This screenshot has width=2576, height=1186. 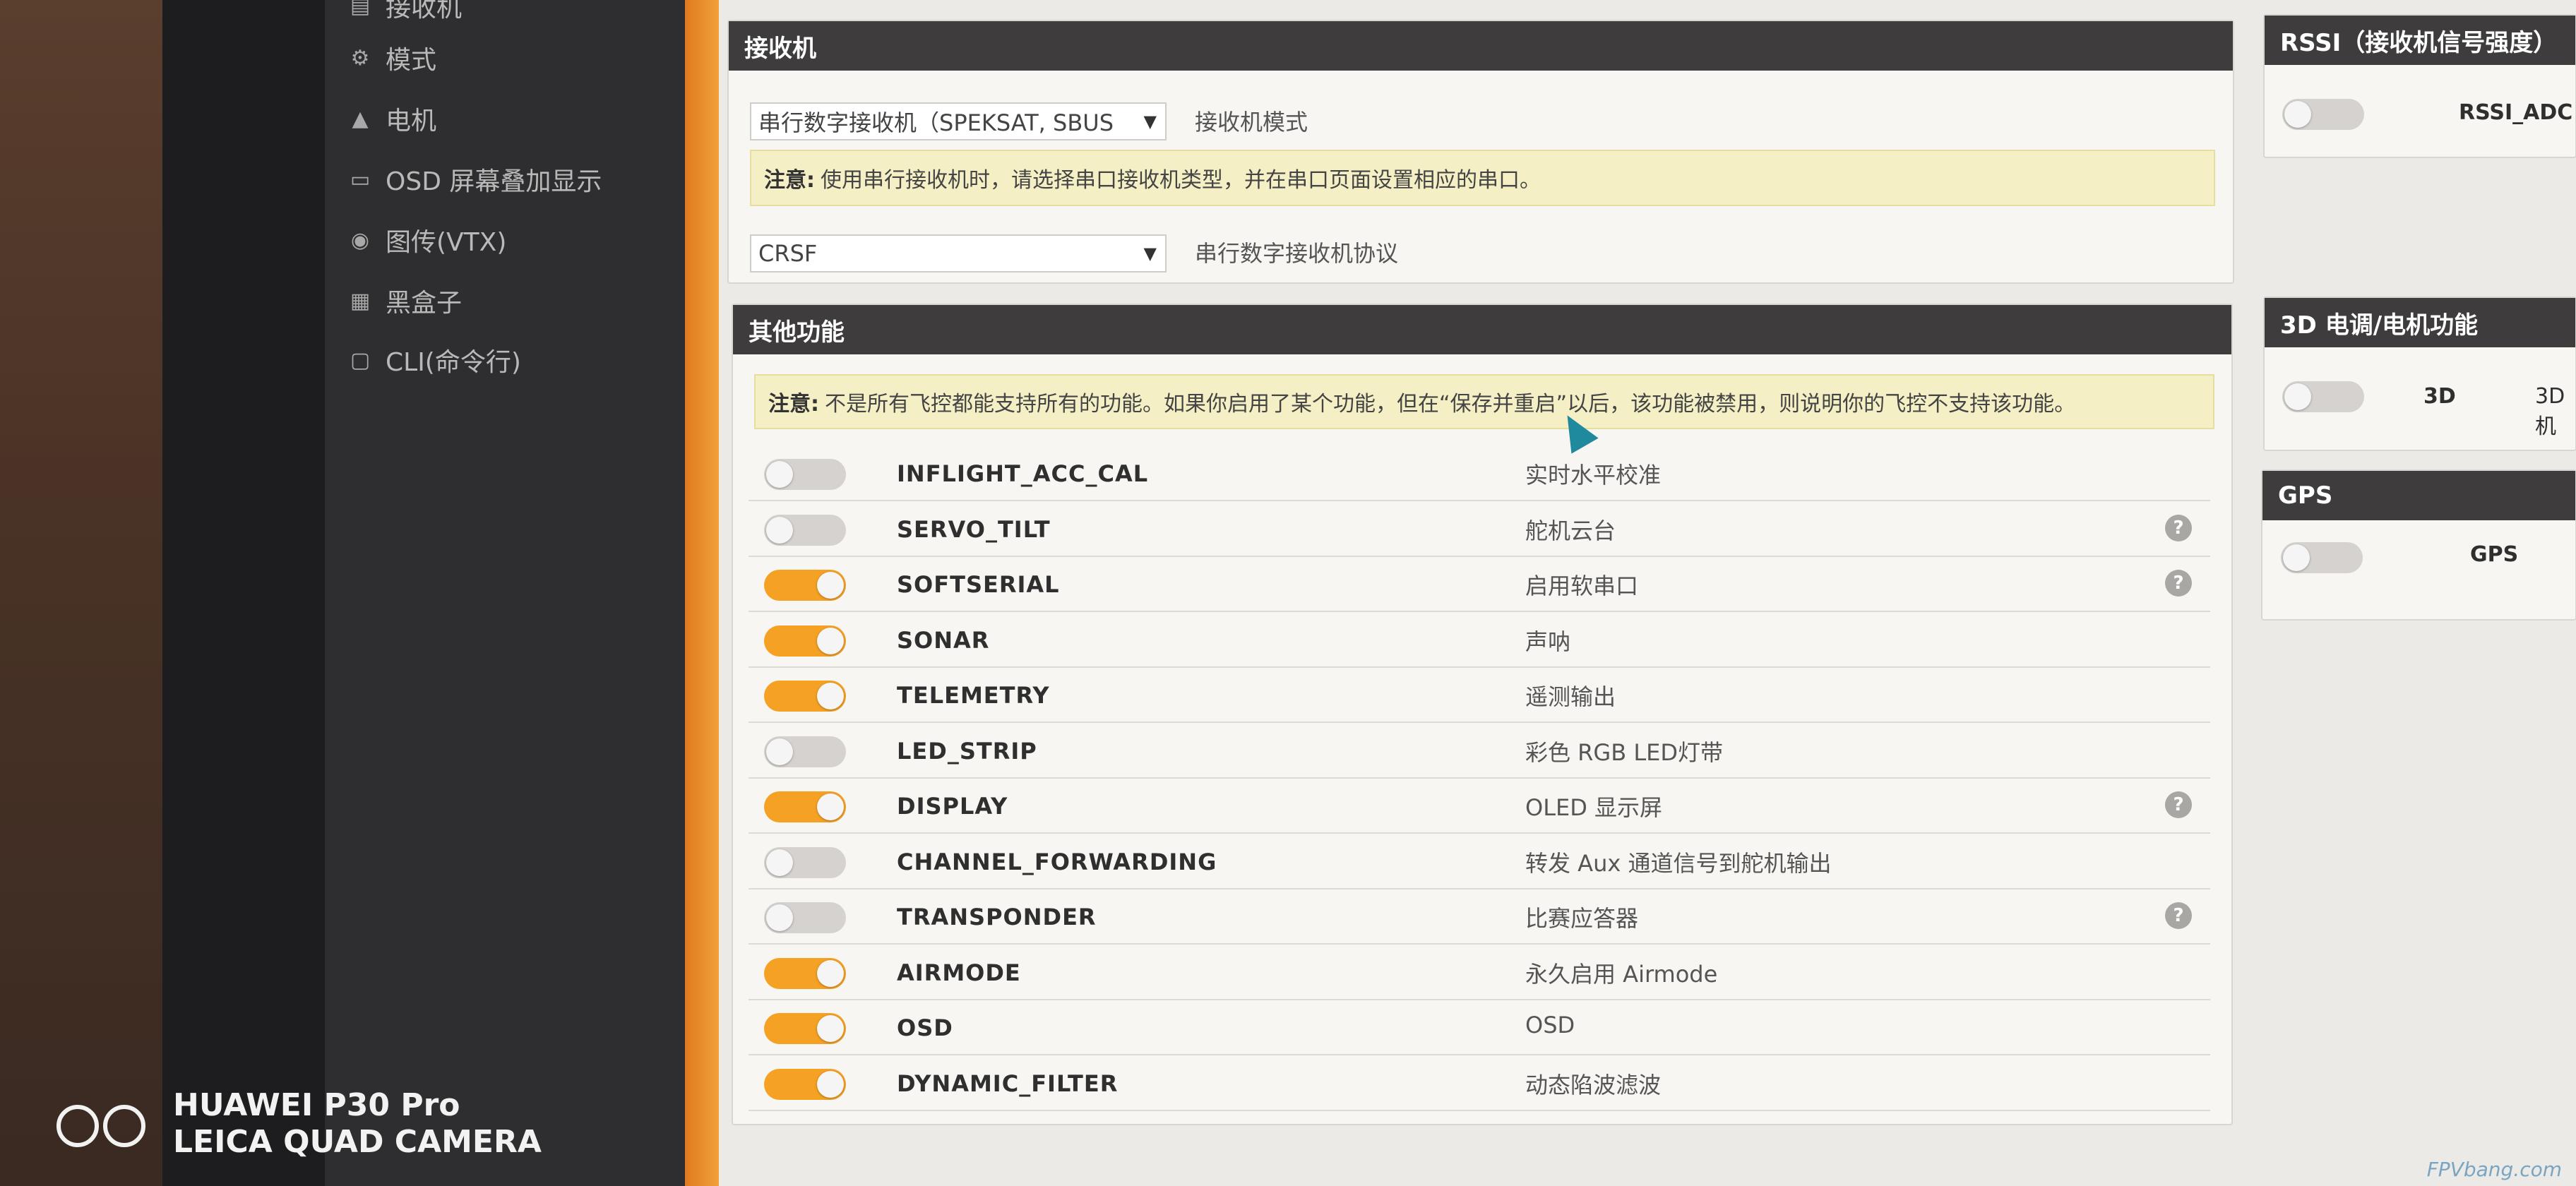 What do you see at coordinates (2516, 113) in the screenshot?
I see `rssi-adc-label: RSSI_ADC` at bounding box center [2516, 113].